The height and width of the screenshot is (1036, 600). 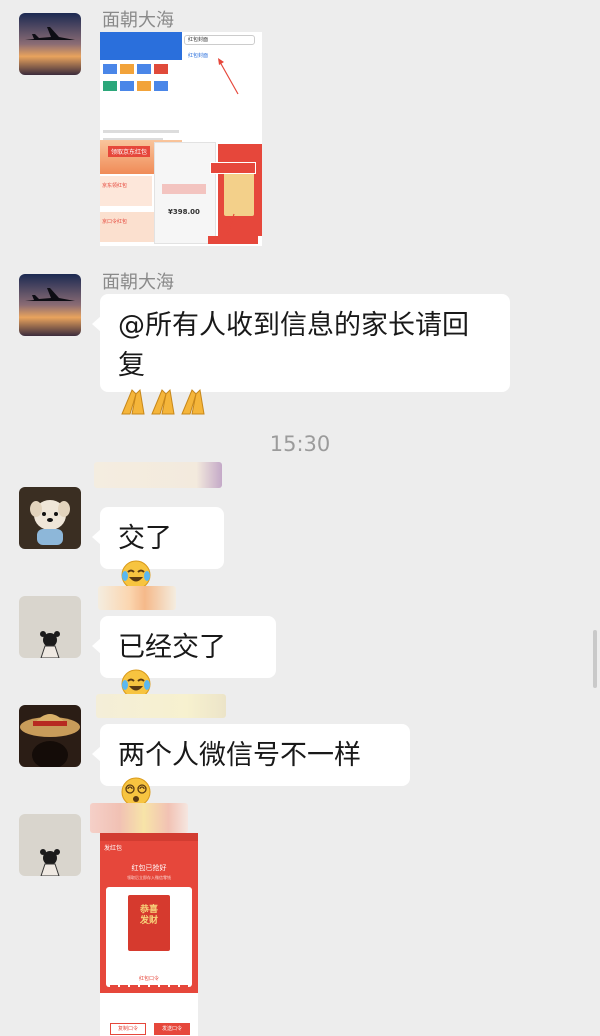 What do you see at coordinates (181, 139) in the screenshot?
I see `image-message-screenshot: 红包封面 红包封面 领取京东红包 京东领红包 京口令红包 ¥398.00` at bounding box center [181, 139].